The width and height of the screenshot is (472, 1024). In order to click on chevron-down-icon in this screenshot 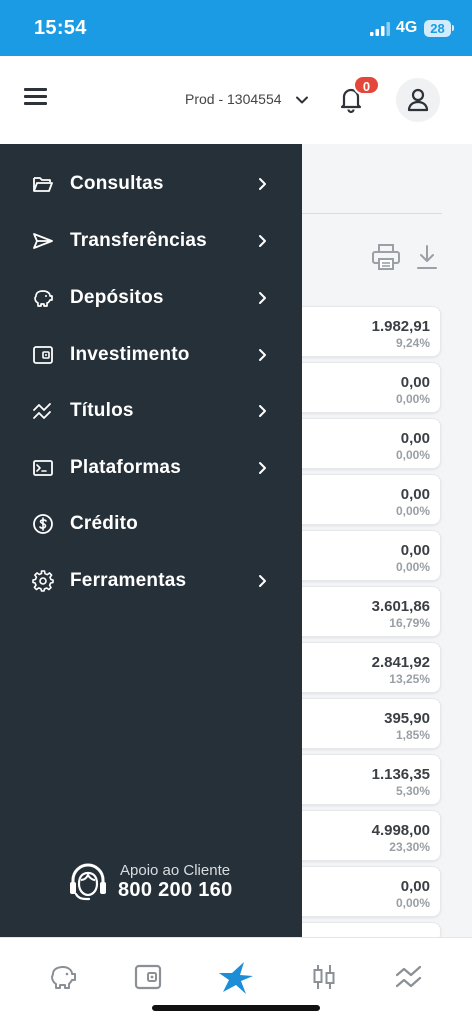, I will do `click(302, 100)`.